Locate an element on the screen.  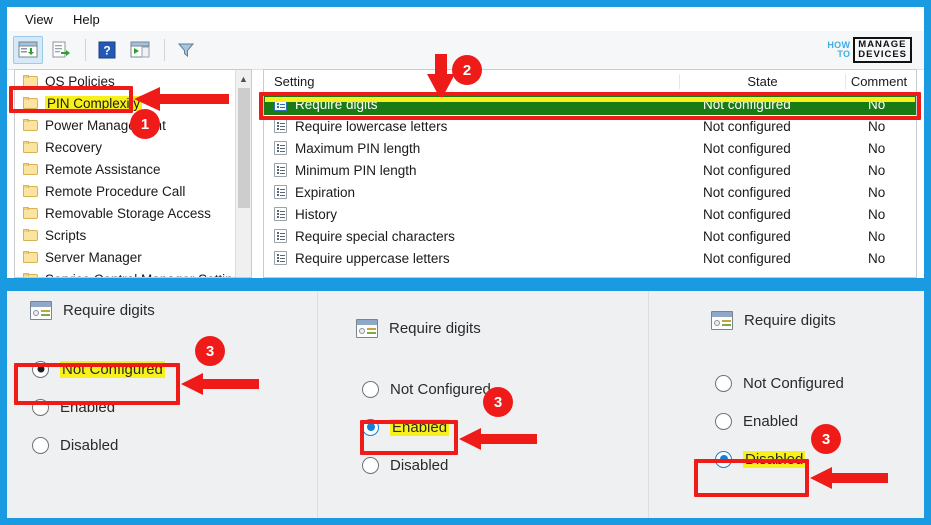
show-contents-glyph is located at coordinates (28, 49).